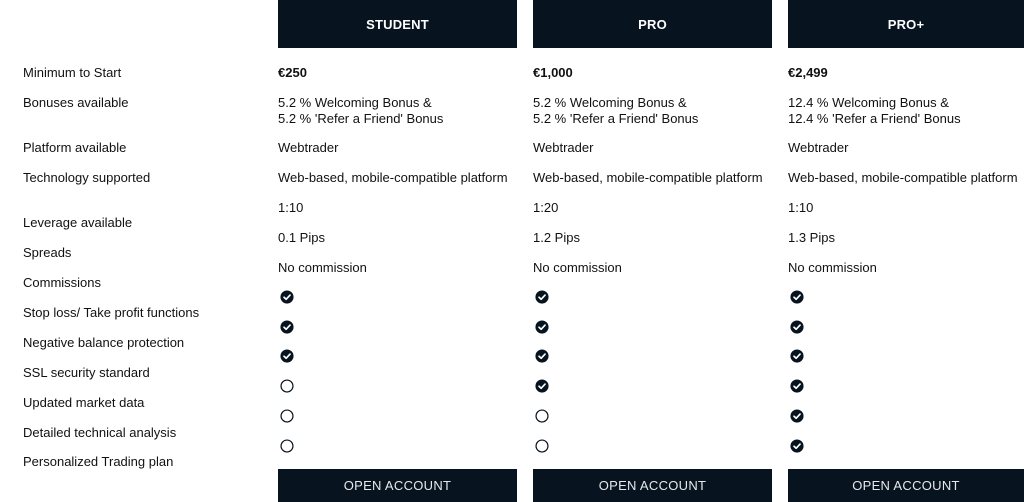  Describe the element at coordinates (100, 432) in the screenshot. I see `row-label-technical-analysis: Detailed technical analysis` at that location.